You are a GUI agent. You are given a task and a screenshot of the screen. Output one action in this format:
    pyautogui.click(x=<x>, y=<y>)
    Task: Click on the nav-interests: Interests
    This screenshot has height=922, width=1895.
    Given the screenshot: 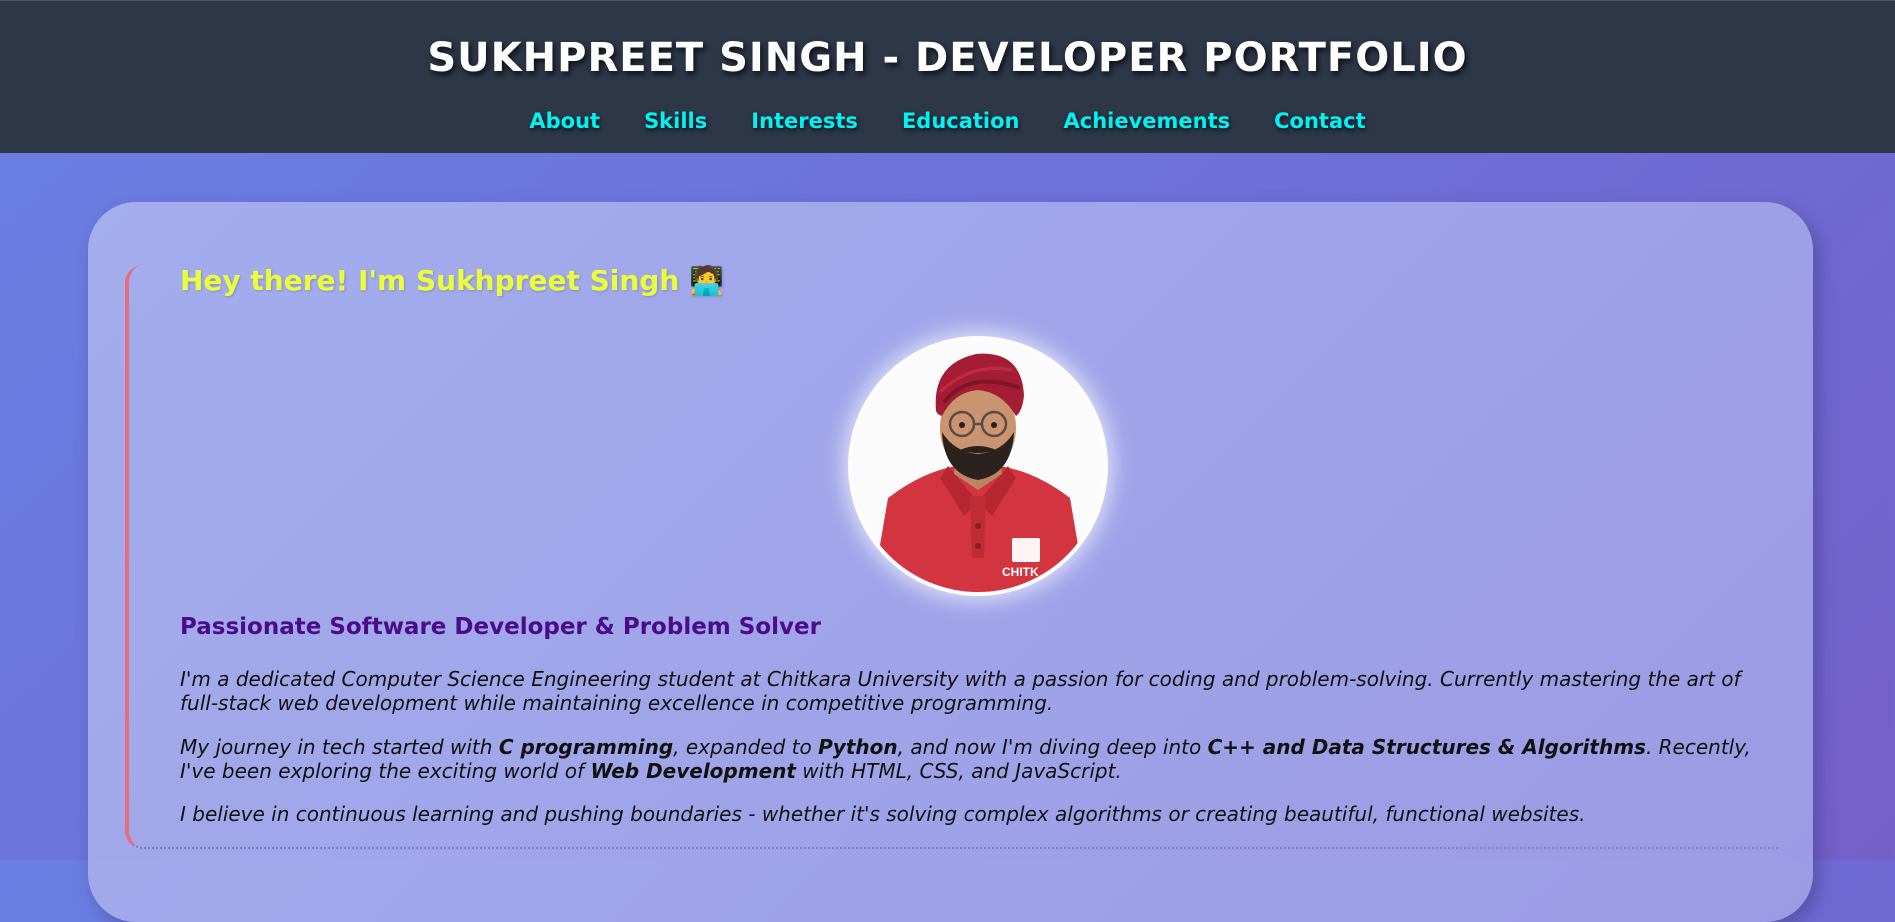 What is the action you would take?
    pyautogui.click(x=804, y=121)
    